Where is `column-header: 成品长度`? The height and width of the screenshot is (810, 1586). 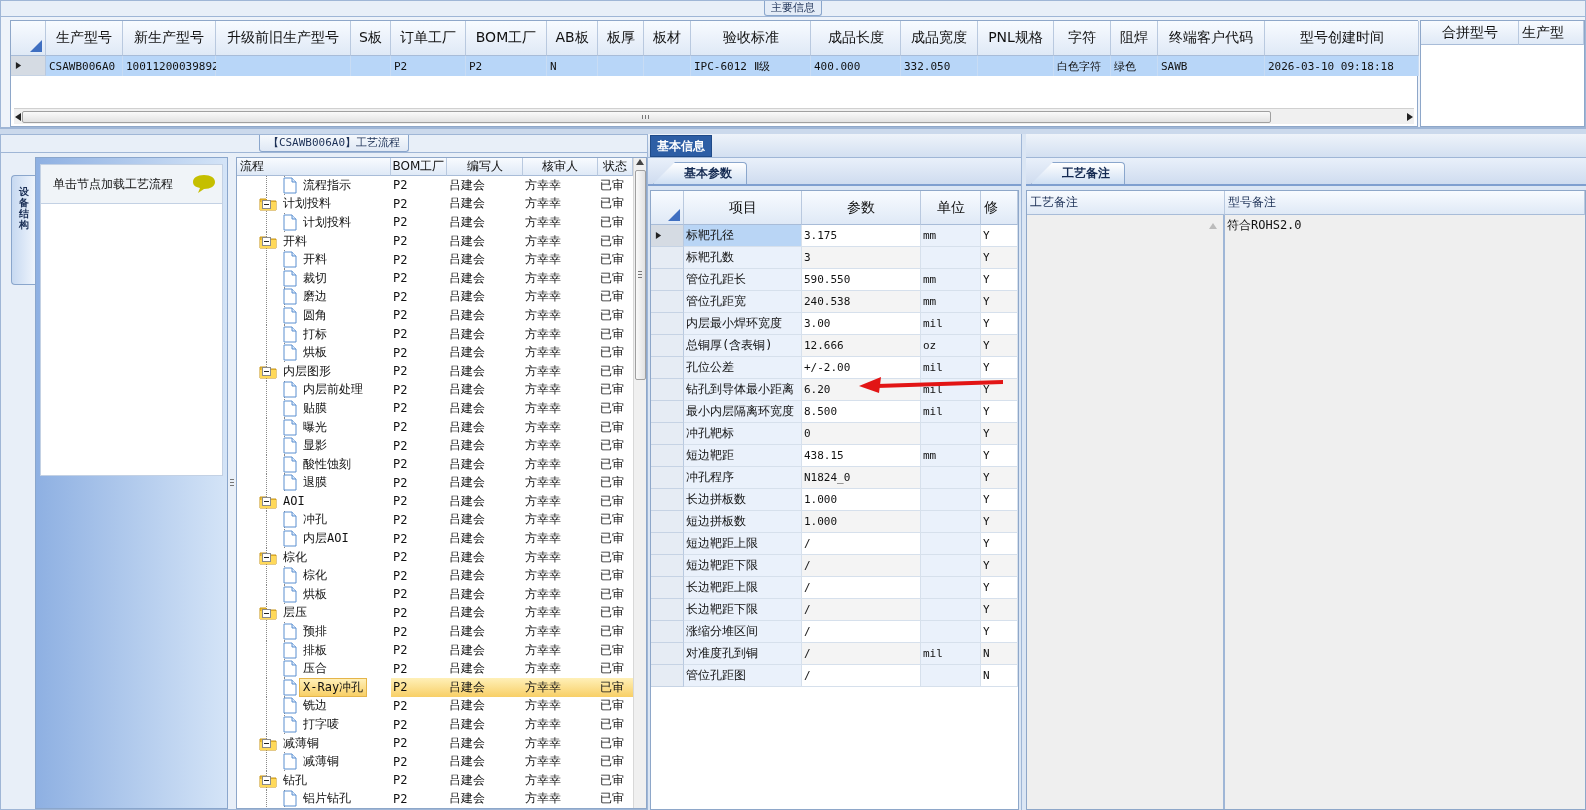
column-header: 成品长度 is located at coordinates (856, 38).